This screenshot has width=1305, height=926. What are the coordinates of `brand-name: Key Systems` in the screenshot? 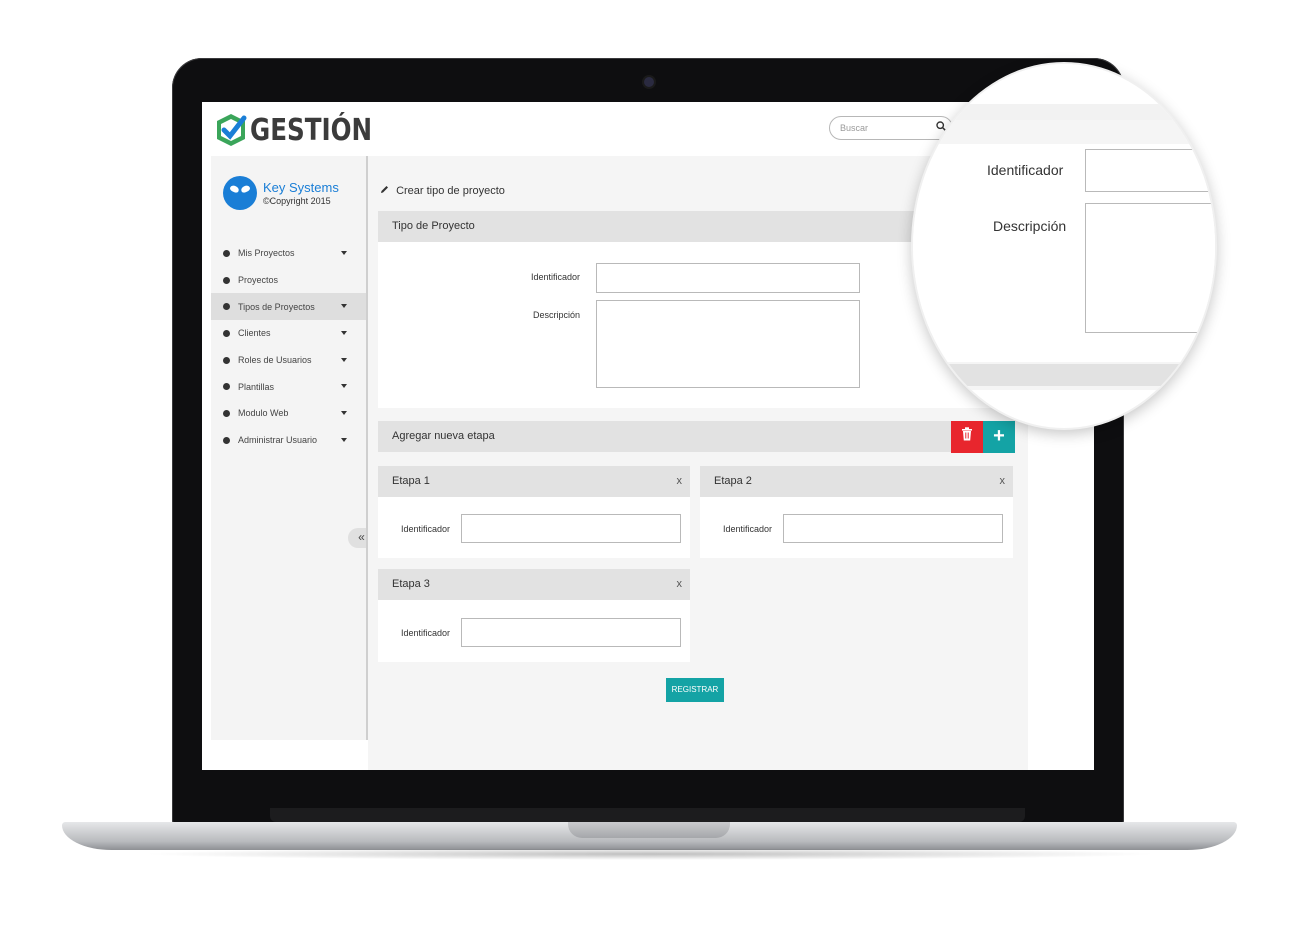 It's located at (301, 187).